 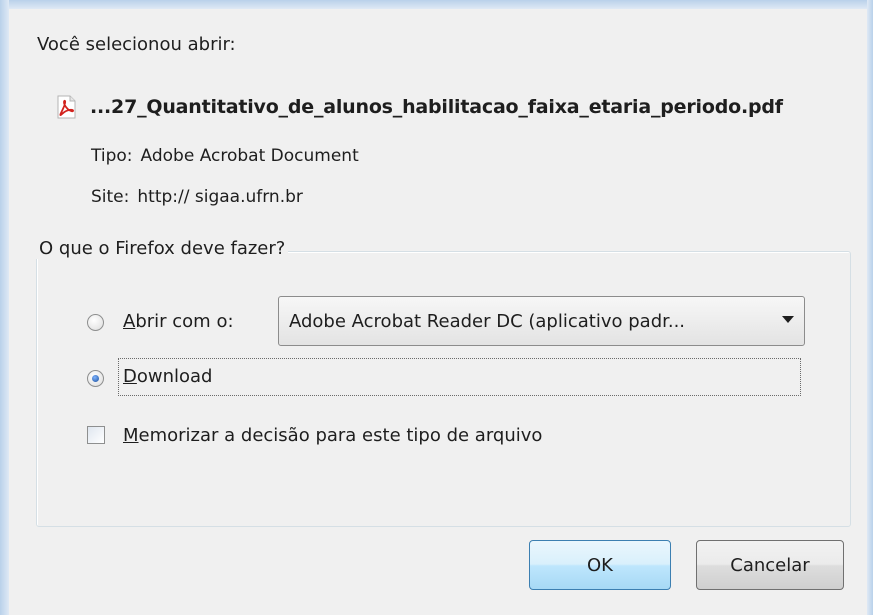 I want to click on window-frame-left, so click(x=4, y=307).